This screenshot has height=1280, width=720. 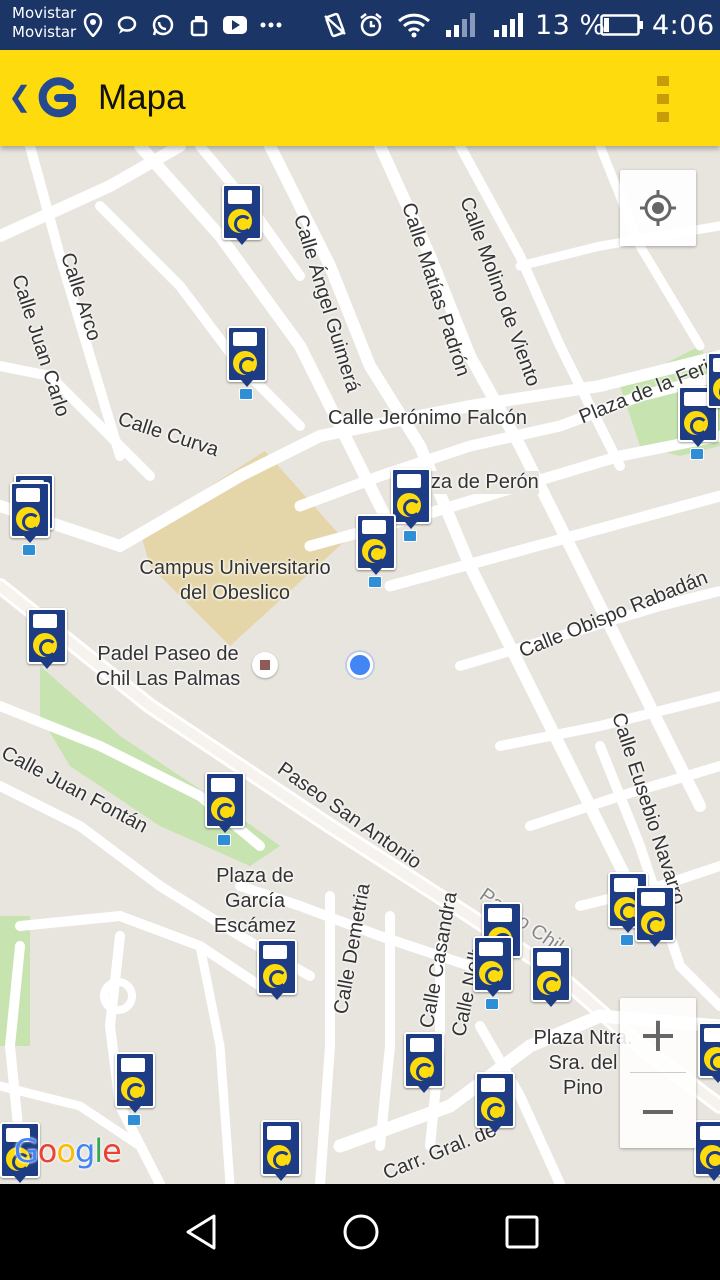 I want to click on app-bar: ❮ Mapa, so click(x=360, y=98).